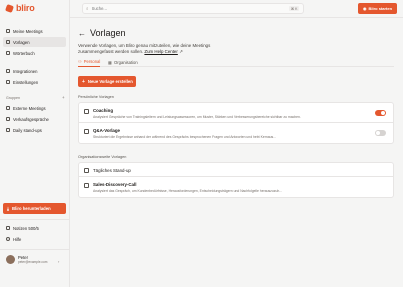 This screenshot has width=403, height=287. What do you see at coordinates (8, 53) in the screenshot?
I see `book-icon` at bounding box center [8, 53].